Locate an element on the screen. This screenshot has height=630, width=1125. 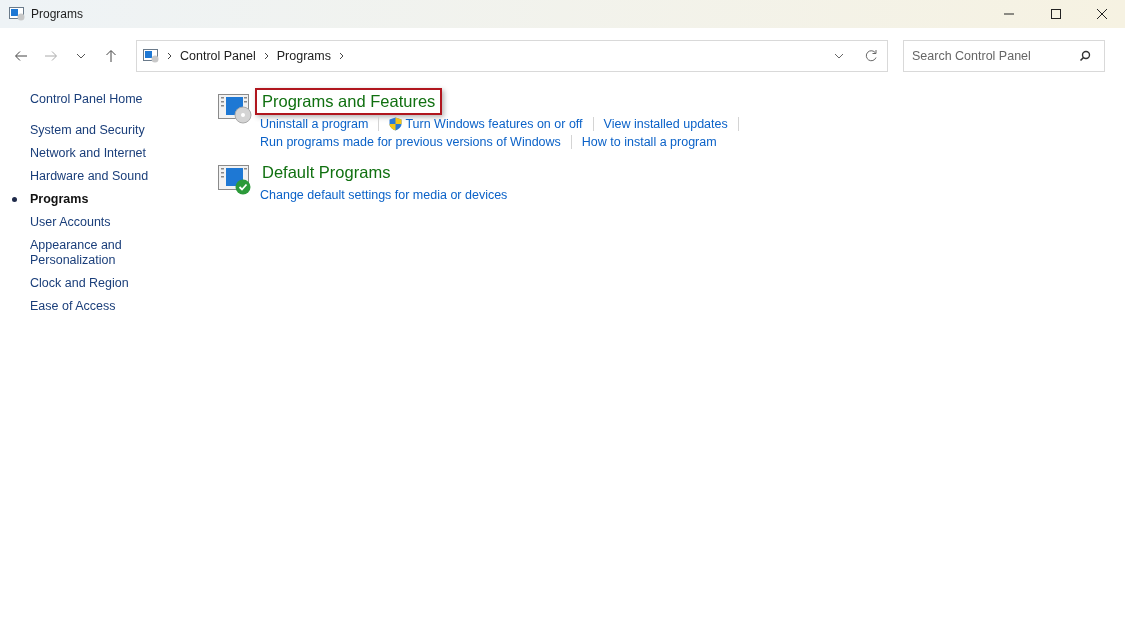
maximize-icon is located at coordinates (1056, 14).